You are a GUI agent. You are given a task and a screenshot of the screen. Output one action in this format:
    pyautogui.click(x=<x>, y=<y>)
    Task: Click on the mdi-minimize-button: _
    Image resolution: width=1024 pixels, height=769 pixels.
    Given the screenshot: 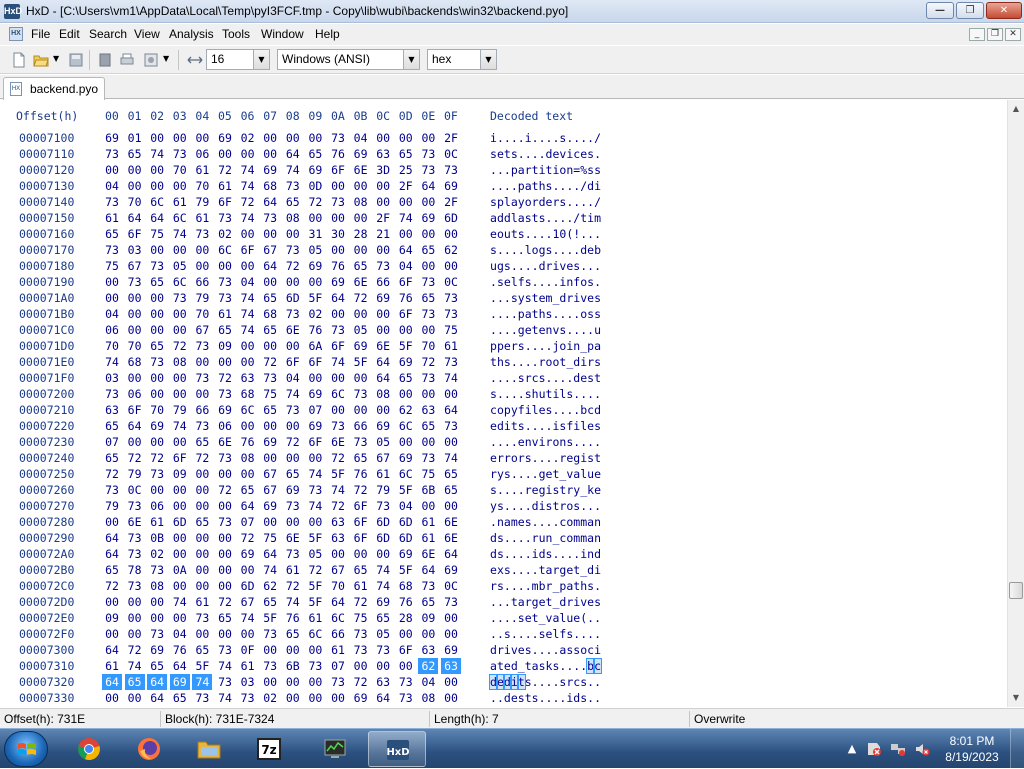 What is the action you would take?
    pyautogui.click(x=977, y=34)
    